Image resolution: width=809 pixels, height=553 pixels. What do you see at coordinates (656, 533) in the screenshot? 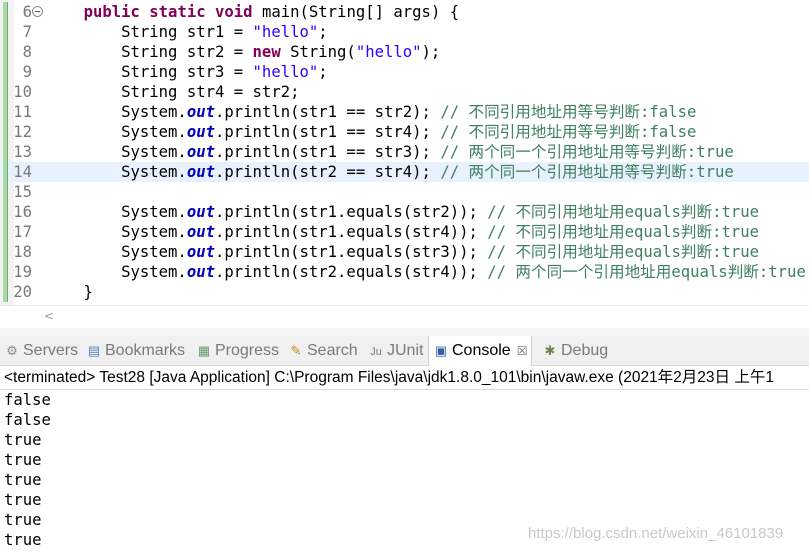
I see `watermark: https://blog.csdn.net/weixin_46101839` at bounding box center [656, 533].